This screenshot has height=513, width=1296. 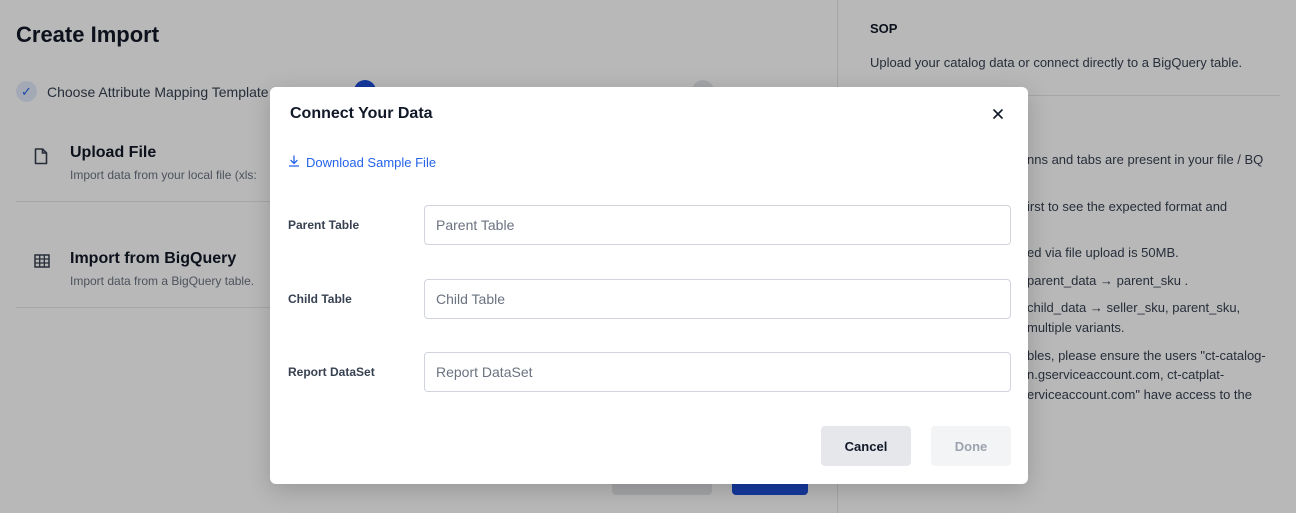 I want to click on child-table-label: Child Table, so click(x=320, y=299).